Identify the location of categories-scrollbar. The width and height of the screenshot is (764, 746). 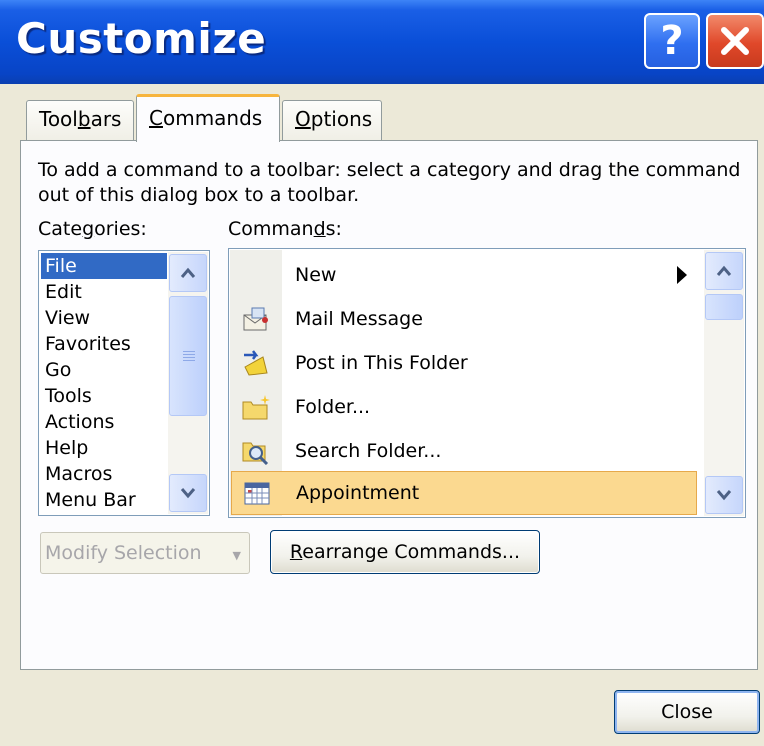
(188, 383).